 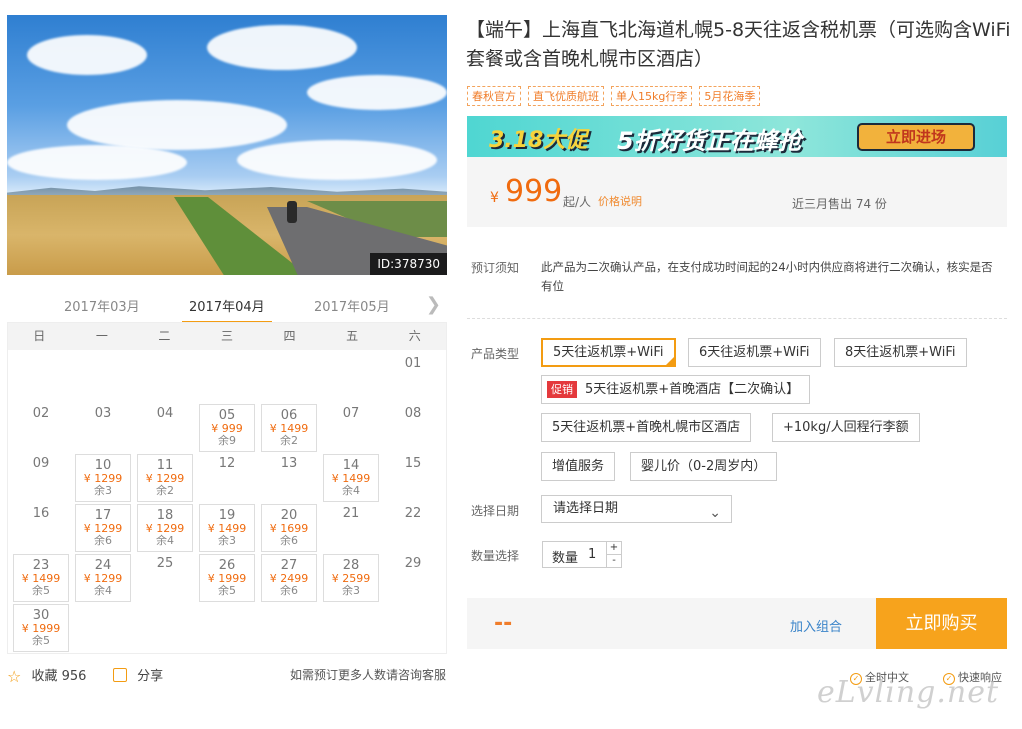 What do you see at coordinates (414, 336) in the screenshot?
I see `weekday-sat: 六` at bounding box center [414, 336].